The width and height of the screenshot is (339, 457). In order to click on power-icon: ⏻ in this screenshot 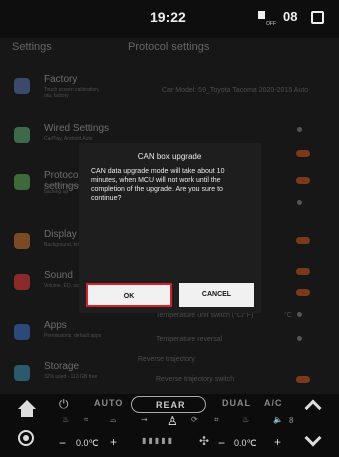, I will do `click(64, 404)`.